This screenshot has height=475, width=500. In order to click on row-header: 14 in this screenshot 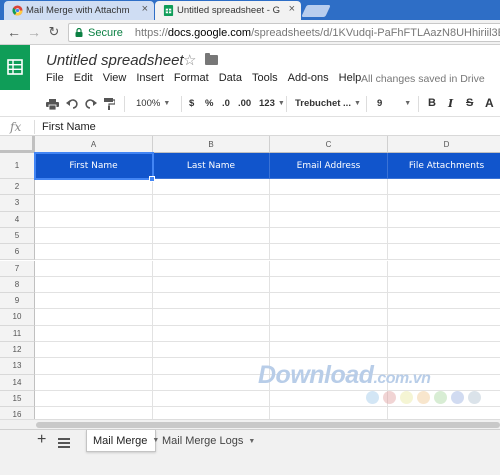, I will do `click(17, 382)`.